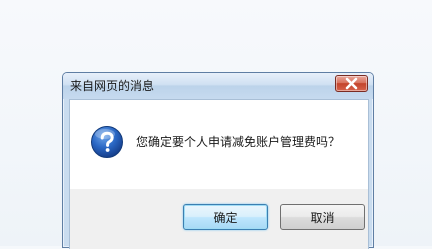 The width and height of the screenshot is (432, 249). Describe the element at coordinates (112, 86) in the screenshot. I see `dialog-title: 来自网页的消息` at that location.